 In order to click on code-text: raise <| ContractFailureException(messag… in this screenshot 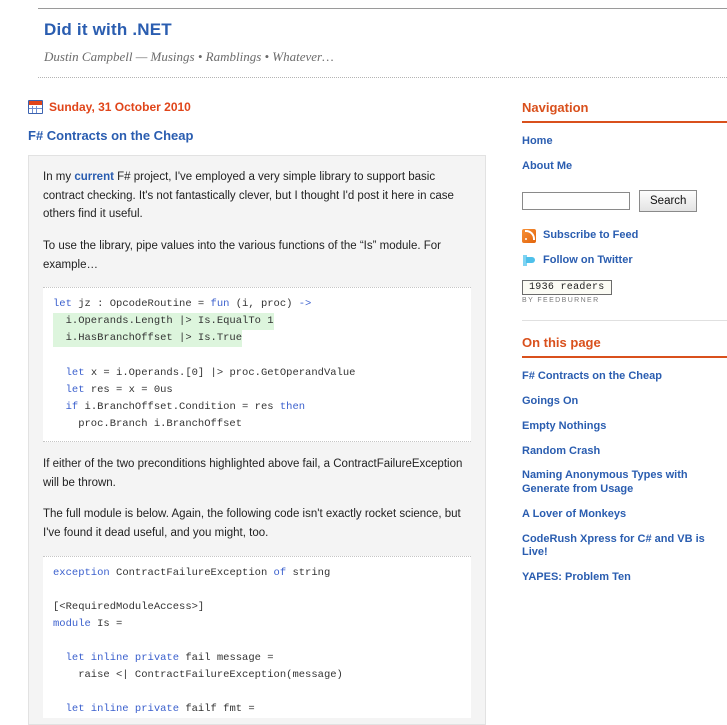, I will do `click(198, 675)`.